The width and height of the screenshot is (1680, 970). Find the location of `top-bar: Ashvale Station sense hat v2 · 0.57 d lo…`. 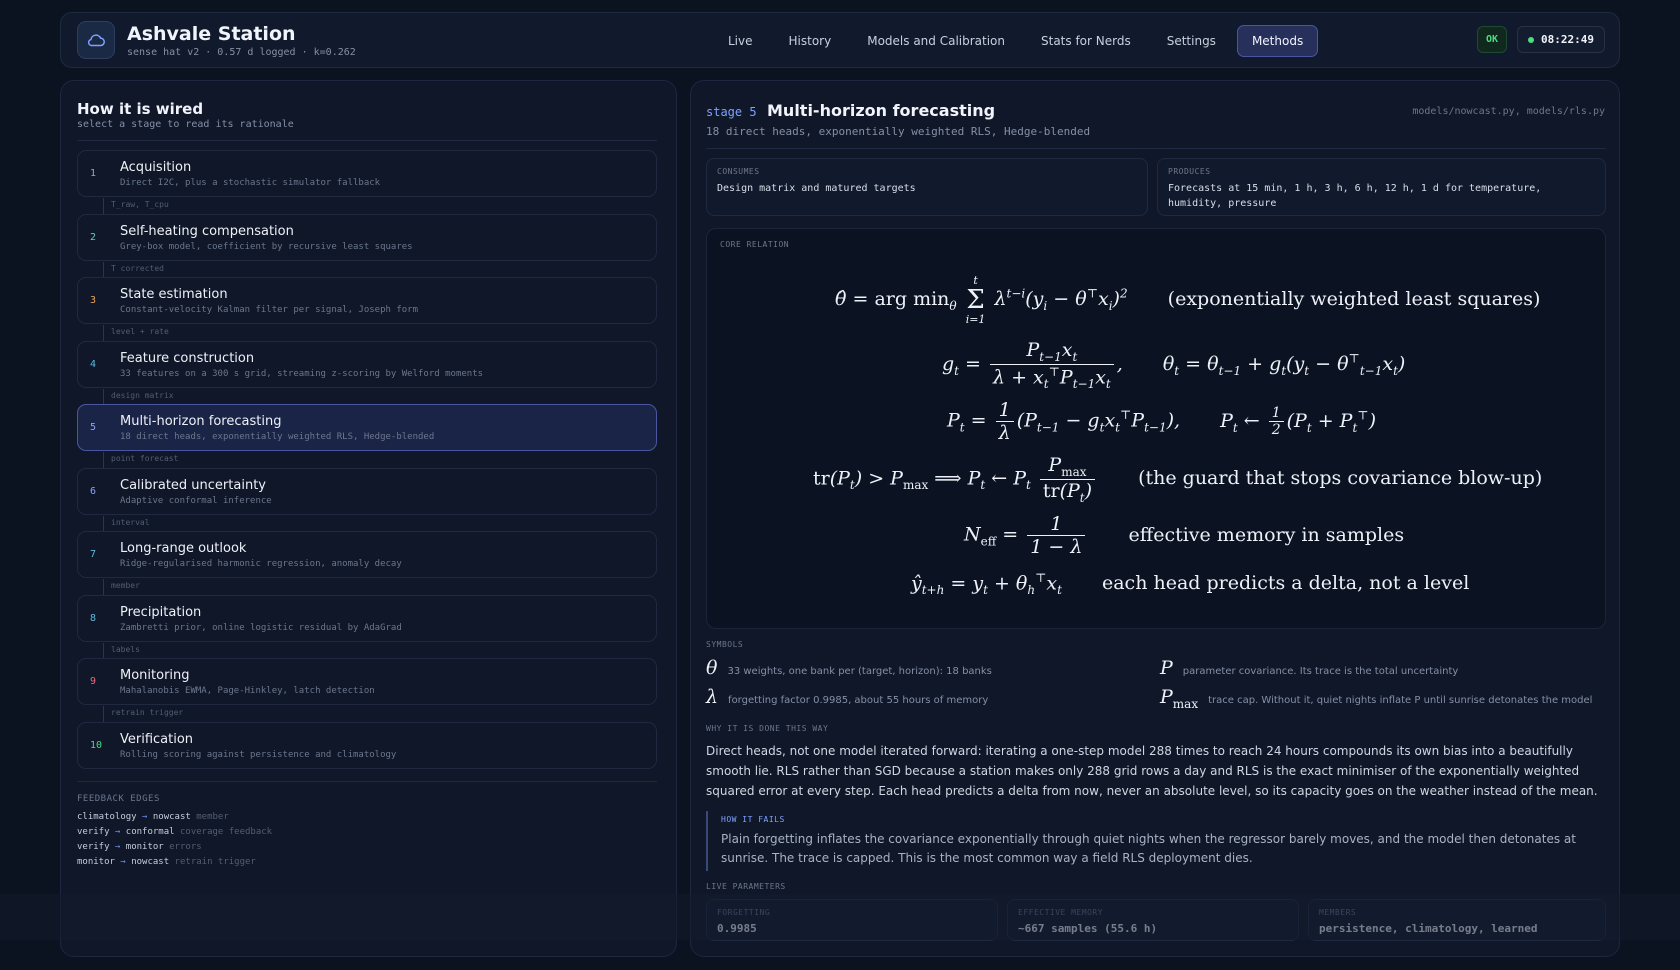

top-bar: Ashvale Station sense hat v2 · 0.57 d lo… is located at coordinates (840, 40).